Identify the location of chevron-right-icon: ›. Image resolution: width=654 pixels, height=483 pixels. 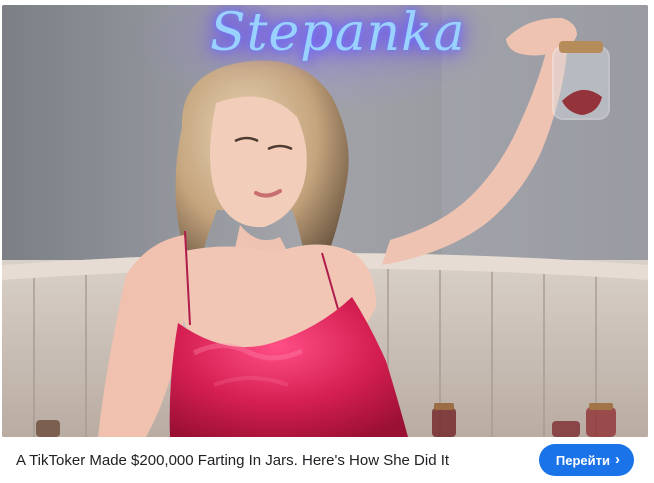
(617, 459).